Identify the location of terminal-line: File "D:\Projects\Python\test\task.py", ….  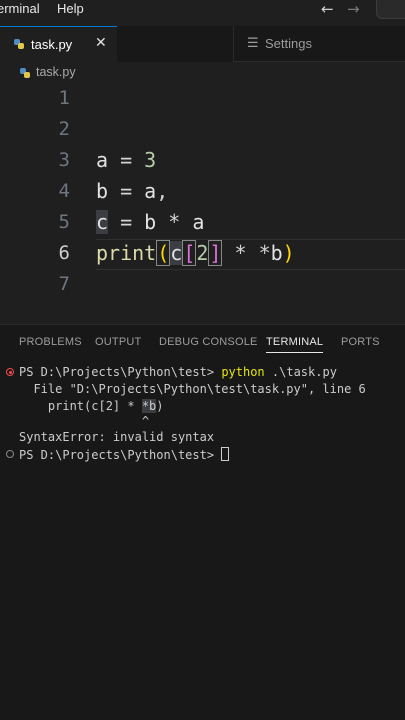
(192, 389).